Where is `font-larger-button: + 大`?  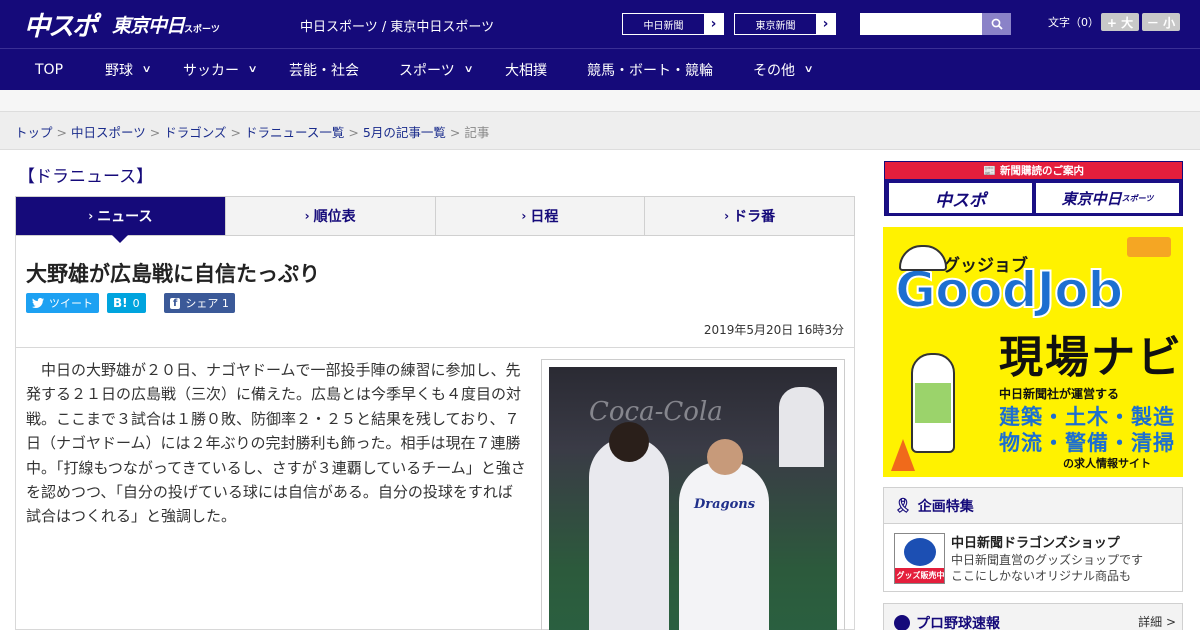 font-larger-button: + 大 is located at coordinates (1120, 22).